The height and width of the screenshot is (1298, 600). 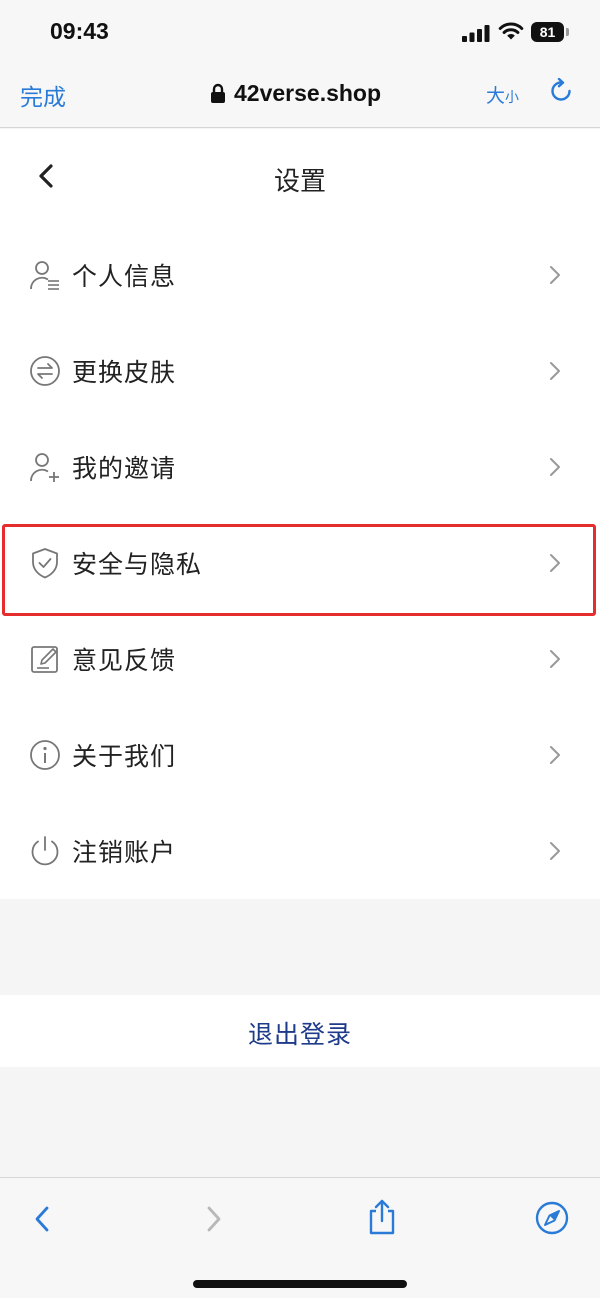 I want to click on menu-item-change-skin: 更换皮肤, so click(x=300, y=371).